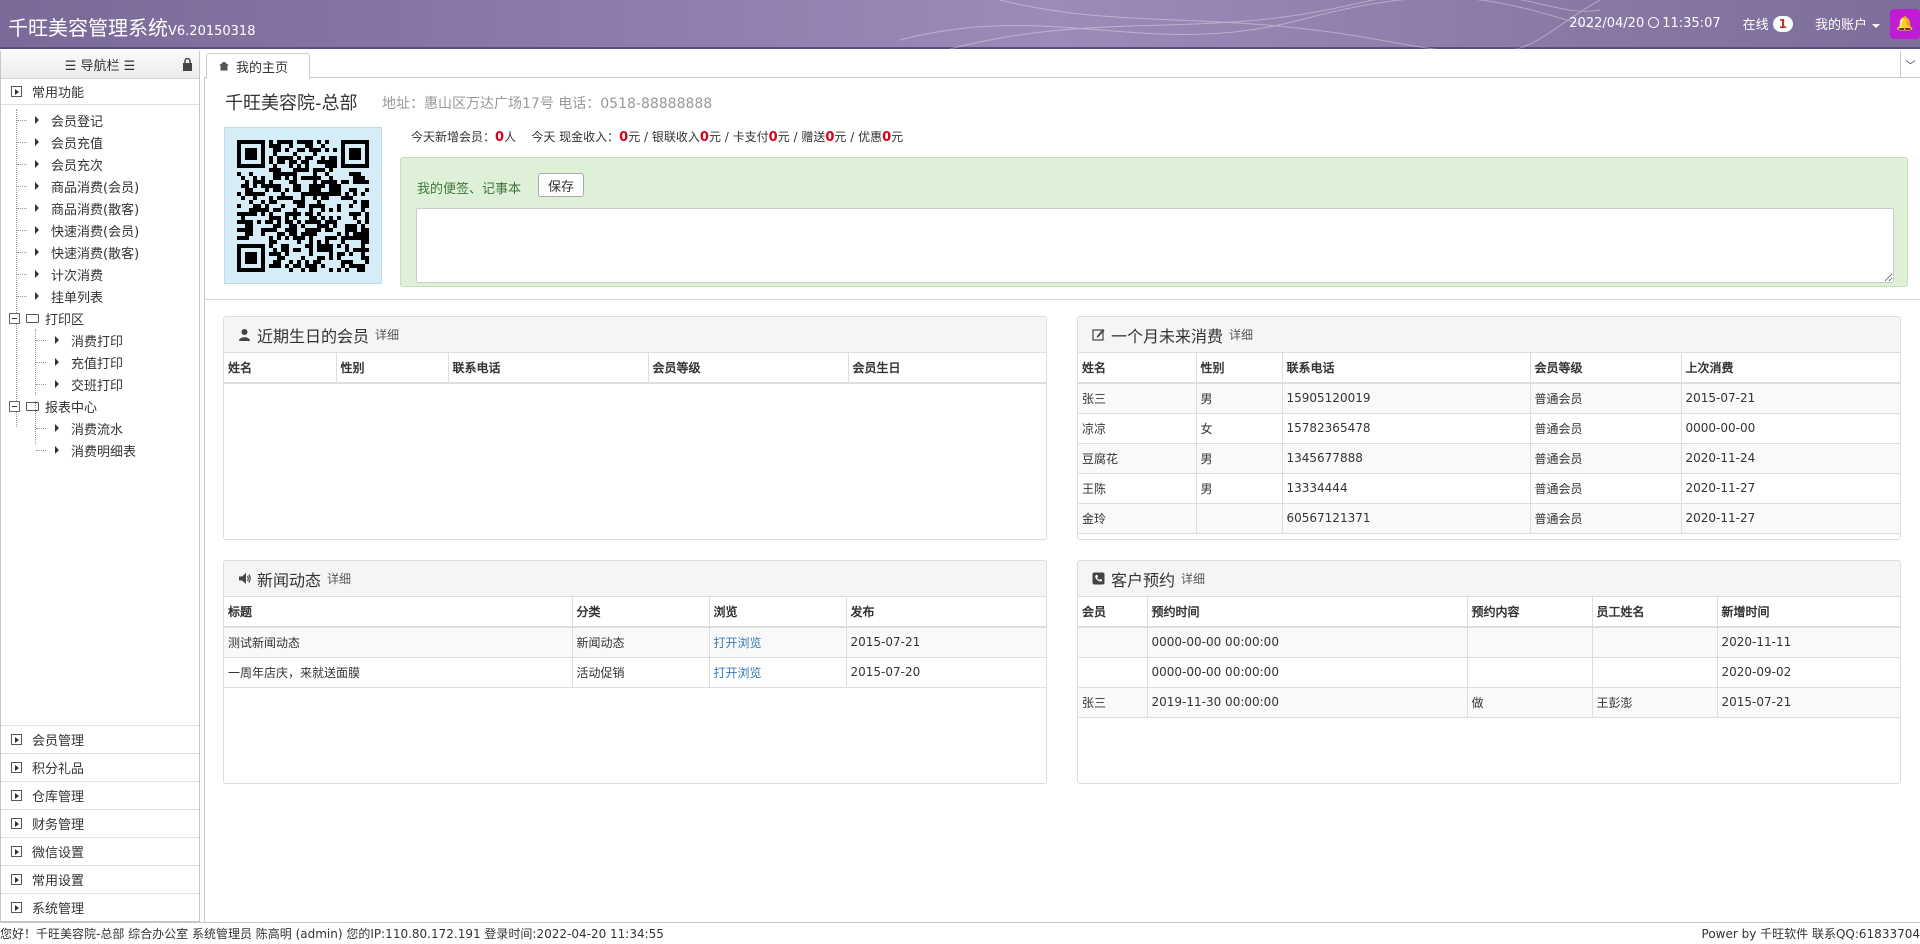 The width and height of the screenshot is (1920, 944). What do you see at coordinates (1143, 580) in the screenshot?
I see `panel-title: 客户预约` at bounding box center [1143, 580].